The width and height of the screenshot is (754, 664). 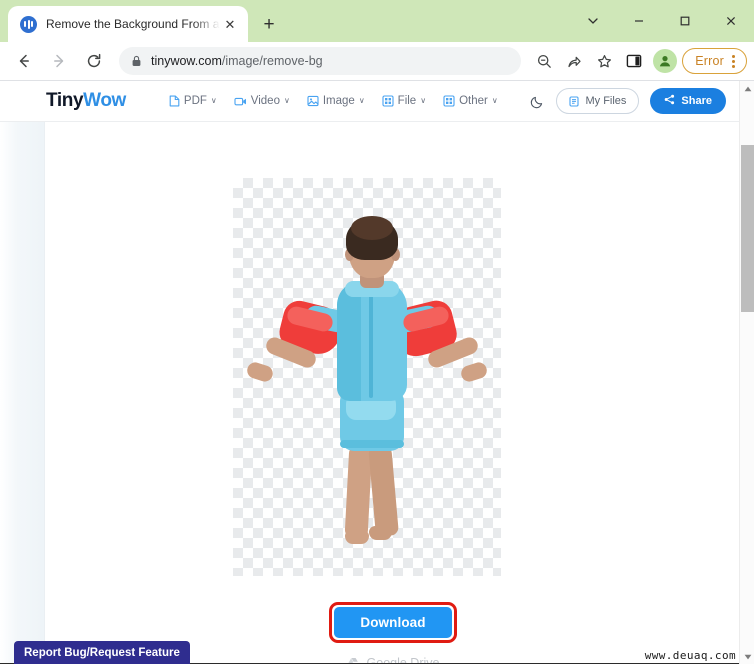 I want to click on nav-item-pdf: PDF ∨, so click(x=193, y=101).